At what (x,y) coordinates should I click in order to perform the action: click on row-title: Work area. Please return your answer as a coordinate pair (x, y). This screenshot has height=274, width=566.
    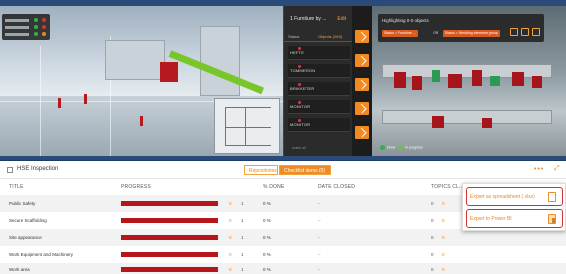
    Looking at the image, I should click on (19, 269).